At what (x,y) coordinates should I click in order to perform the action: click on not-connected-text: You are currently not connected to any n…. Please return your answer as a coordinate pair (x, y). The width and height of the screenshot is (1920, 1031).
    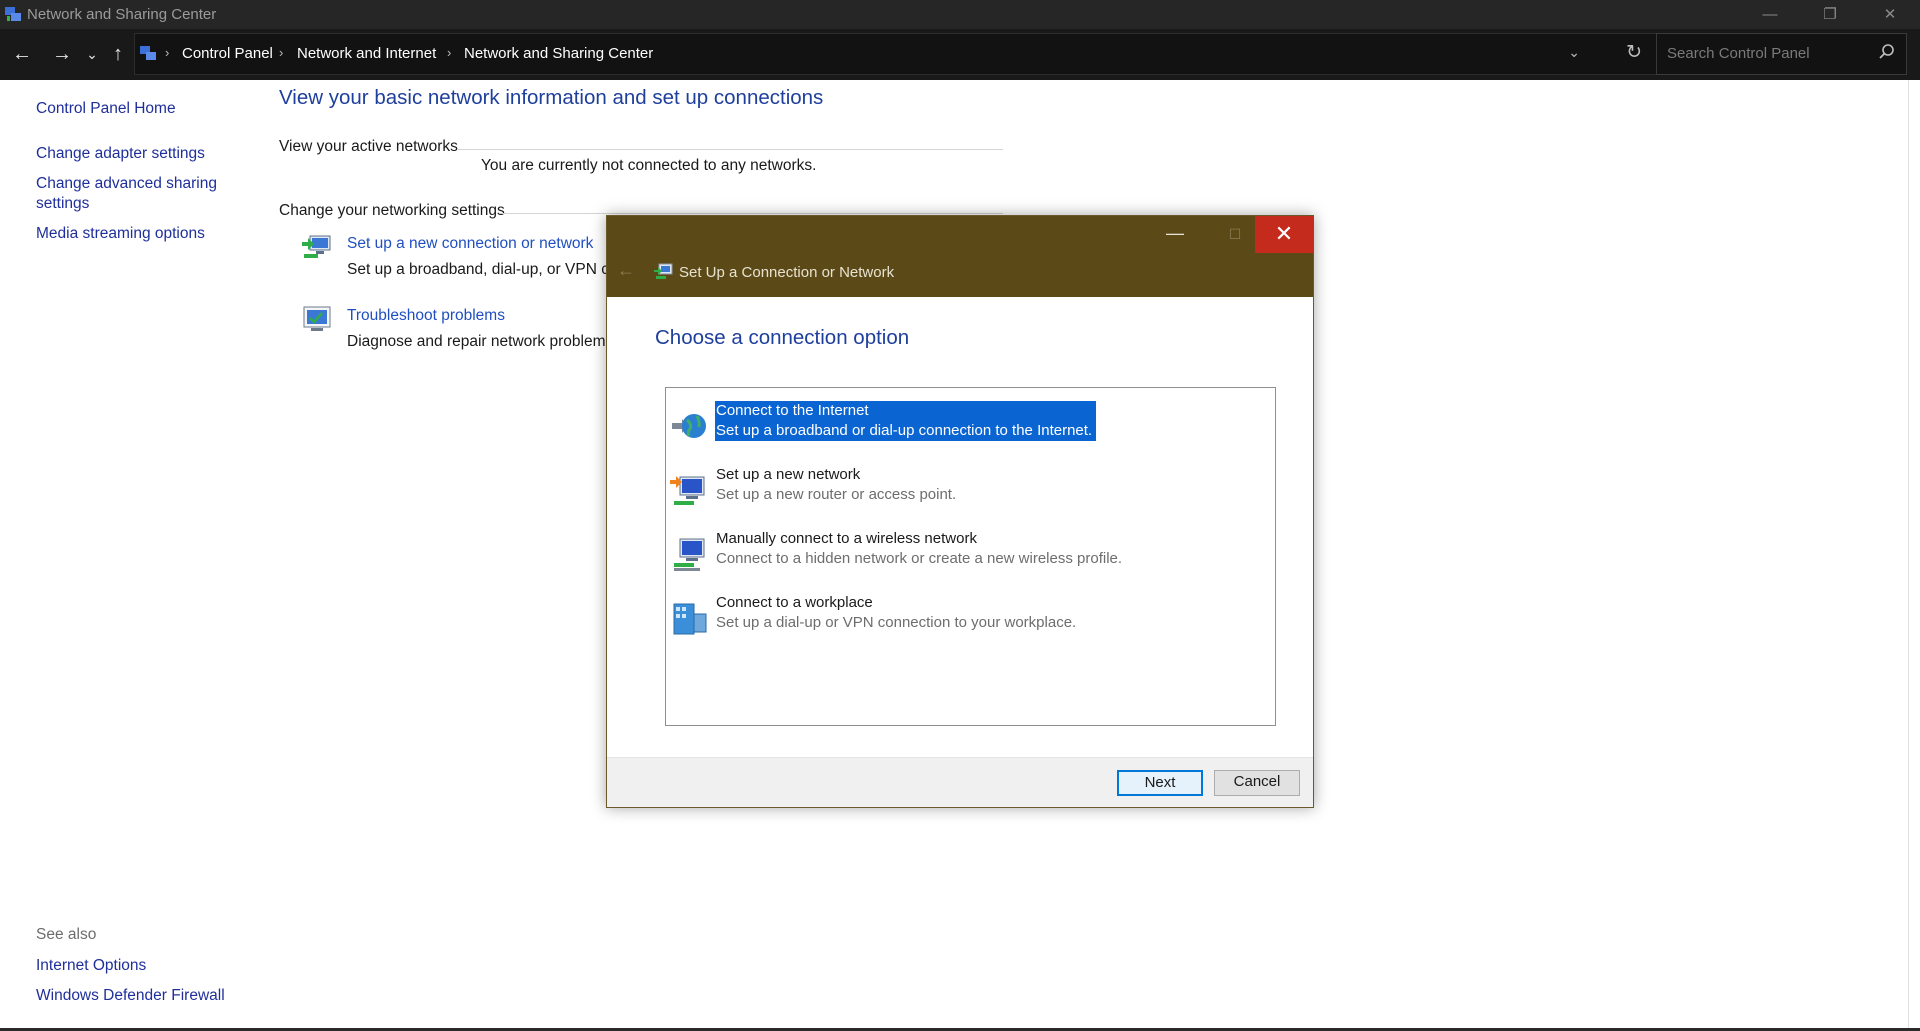
    Looking at the image, I should click on (649, 165).